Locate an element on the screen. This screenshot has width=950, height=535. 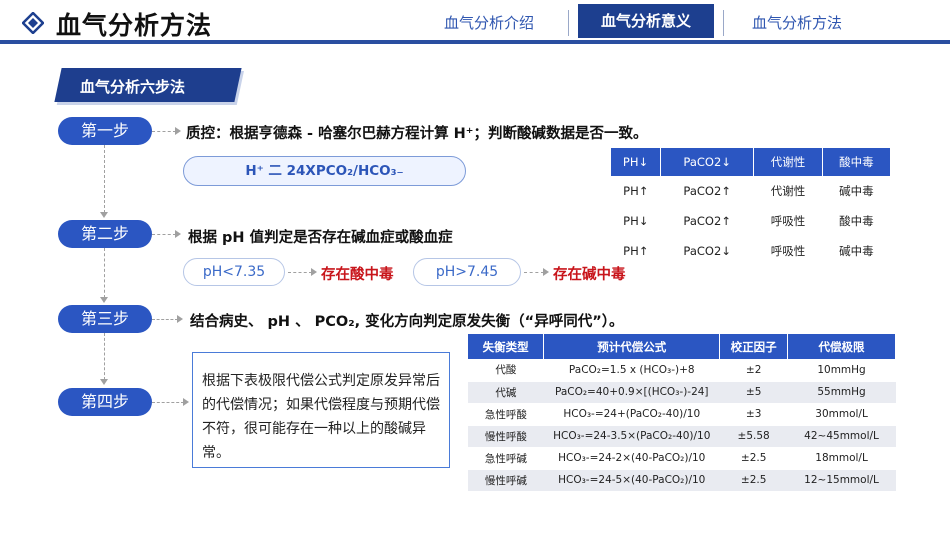
table-header: PH↓ is located at coordinates (636, 162).